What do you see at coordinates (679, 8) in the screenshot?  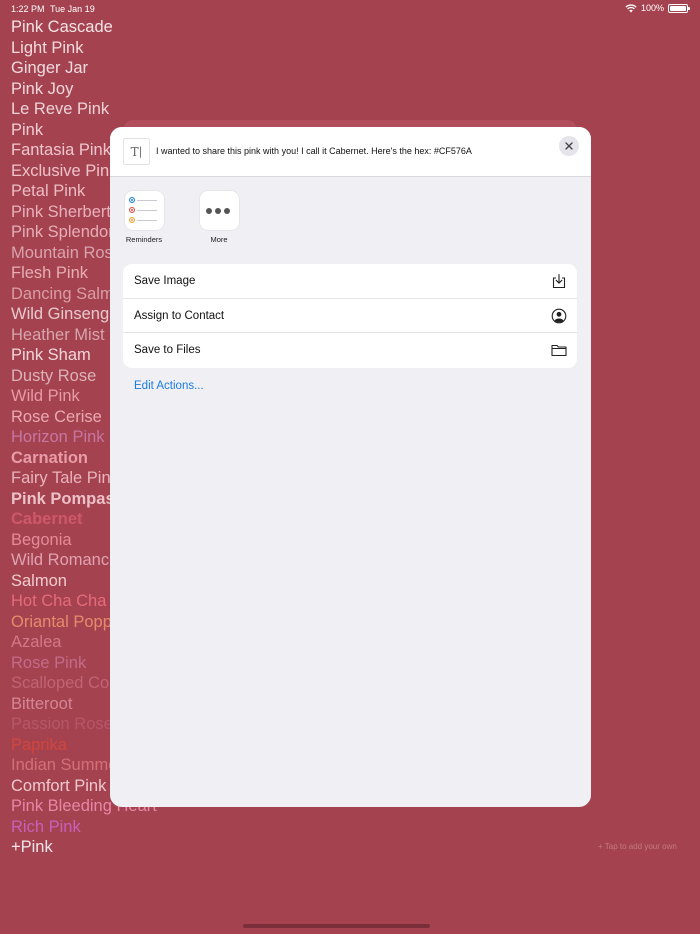 I see `battery-icon` at bounding box center [679, 8].